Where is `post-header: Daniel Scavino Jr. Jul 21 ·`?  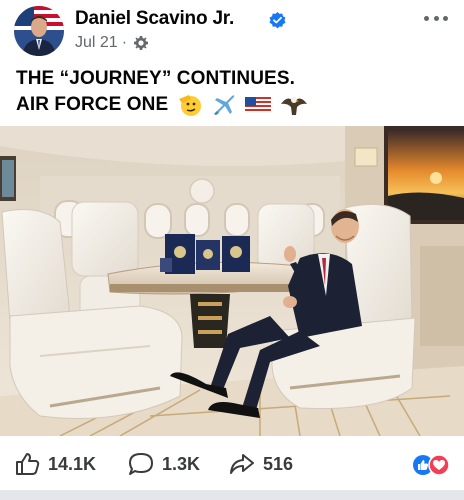 post-header: Daniel Scavino Jr. Jul 21 · is located at coordinates (232, 30).